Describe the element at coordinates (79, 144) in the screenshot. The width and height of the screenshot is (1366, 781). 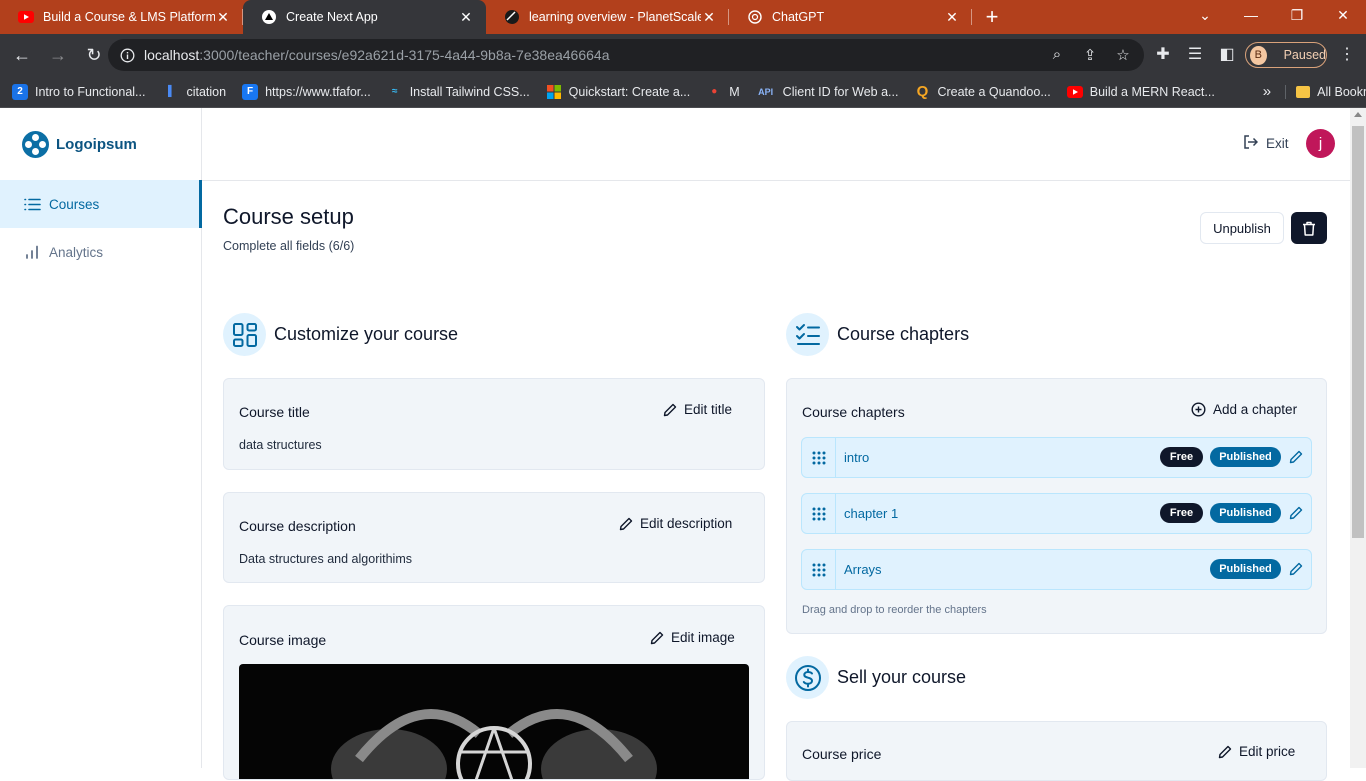
I see `logo: Logoipsum` at that location.